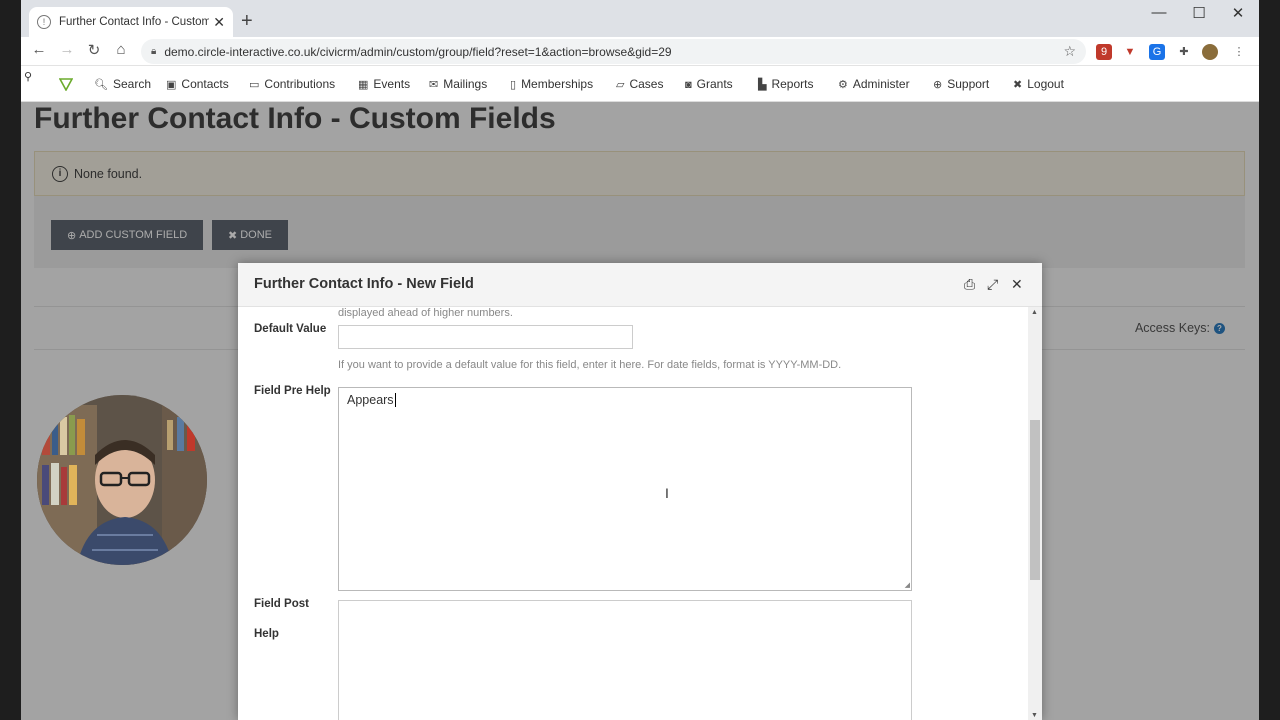  I want to click on tab-title: Further Contact Info - Custom Fi, so click(134, 22).